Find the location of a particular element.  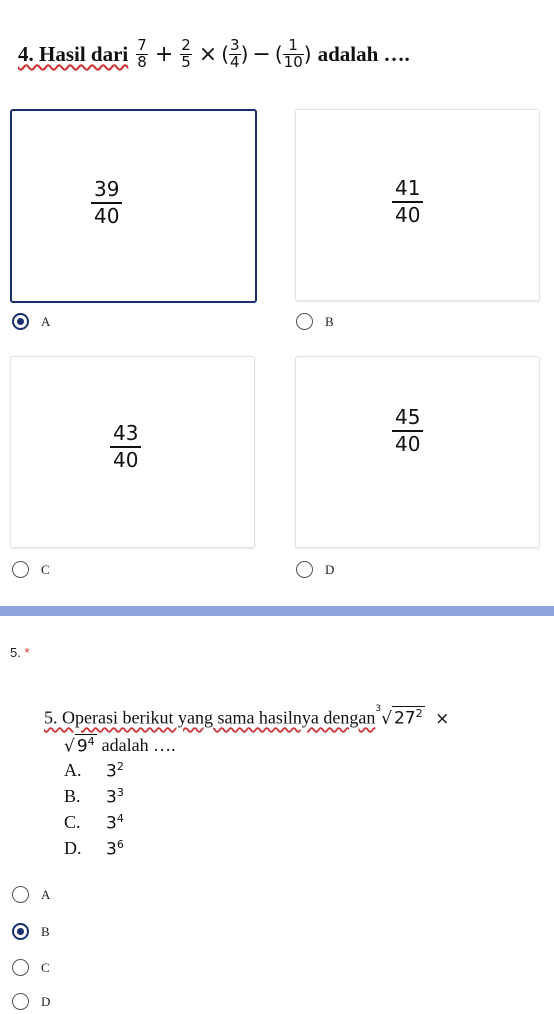

q5-times: × is located at coordinates (442, 718).